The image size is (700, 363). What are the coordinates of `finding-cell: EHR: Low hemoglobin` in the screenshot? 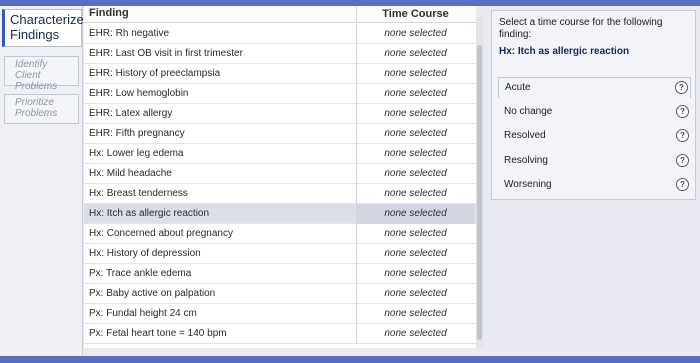 It's located at (139, 93).